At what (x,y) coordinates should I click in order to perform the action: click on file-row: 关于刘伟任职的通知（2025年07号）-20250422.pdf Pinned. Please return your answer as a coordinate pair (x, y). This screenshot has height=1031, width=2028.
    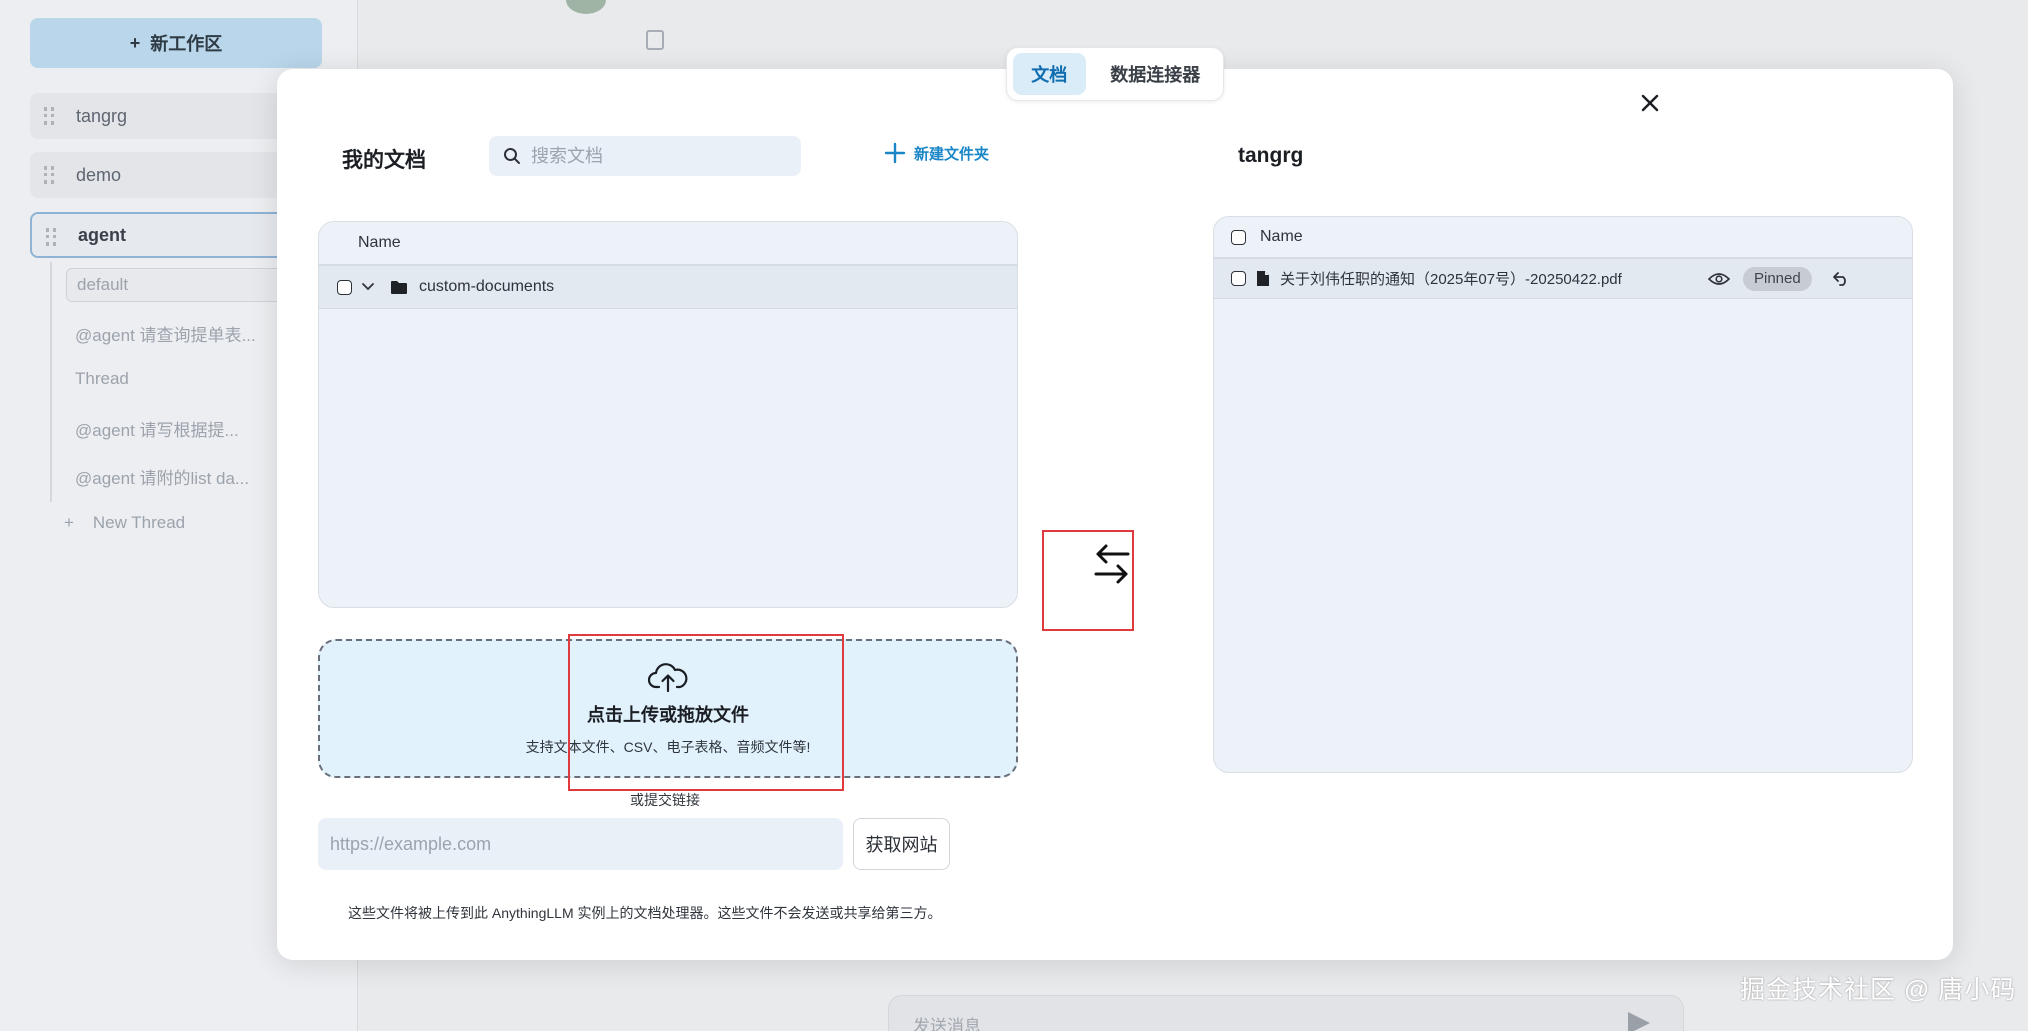
    Looking at the image, I should click on (1563, 279).